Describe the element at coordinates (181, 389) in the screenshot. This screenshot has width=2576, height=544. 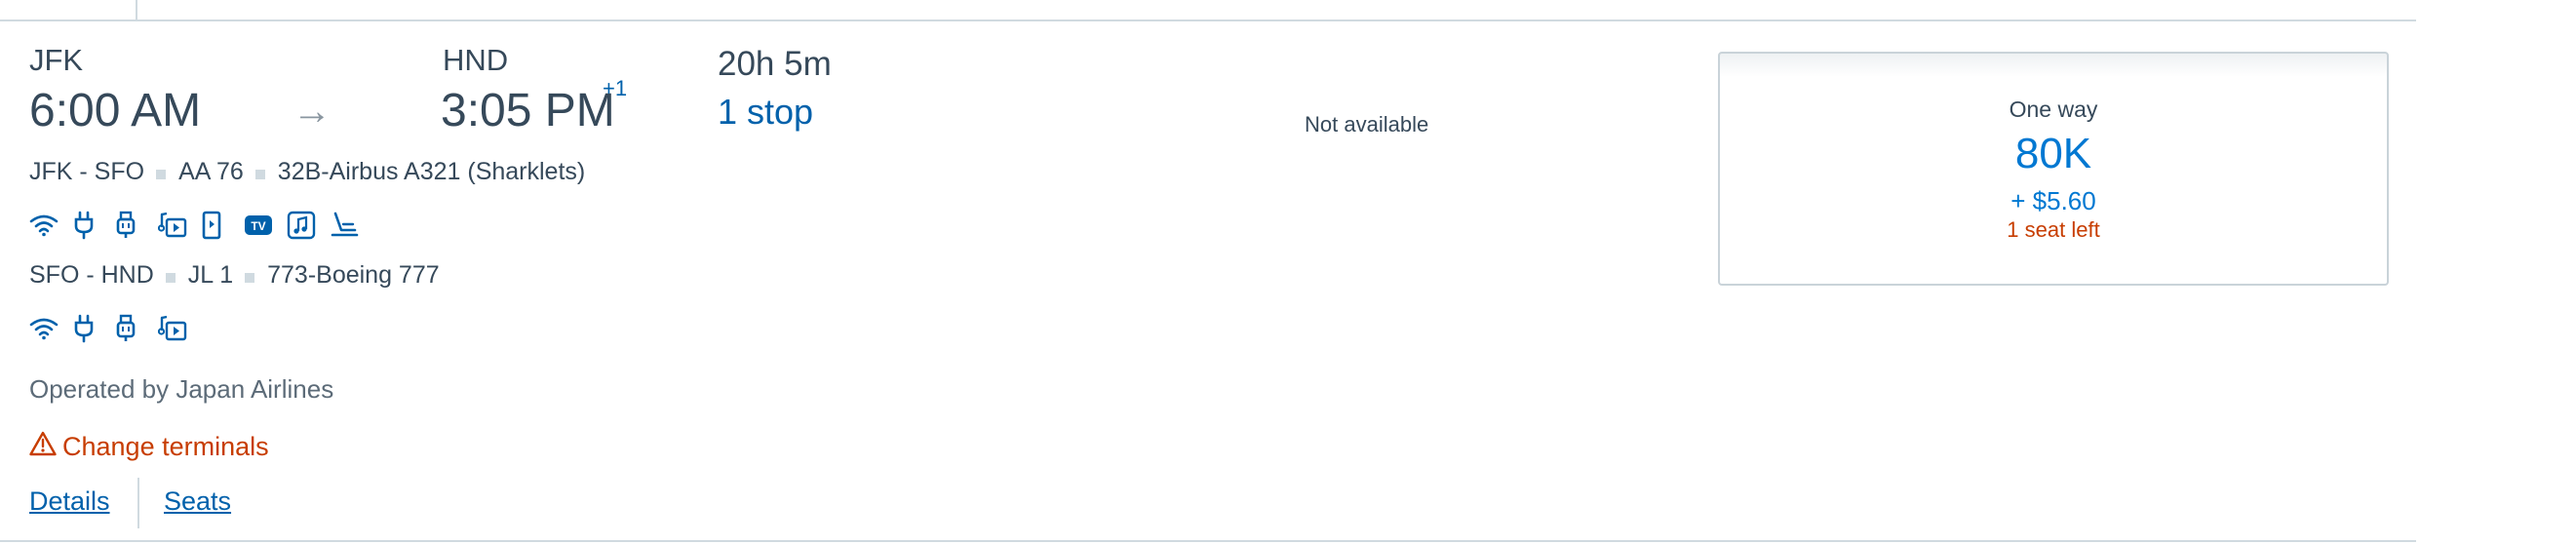
I see `operated-by: Operated by Japan Airlines` at that location.